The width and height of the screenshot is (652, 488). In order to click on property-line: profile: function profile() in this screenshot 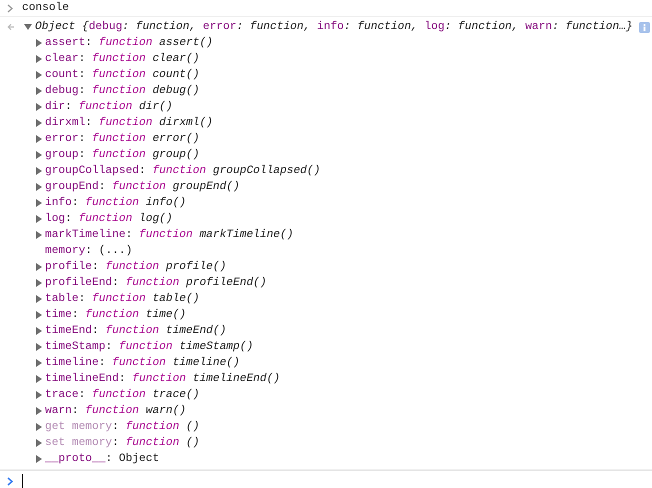, I will do `click(135, 267)`.